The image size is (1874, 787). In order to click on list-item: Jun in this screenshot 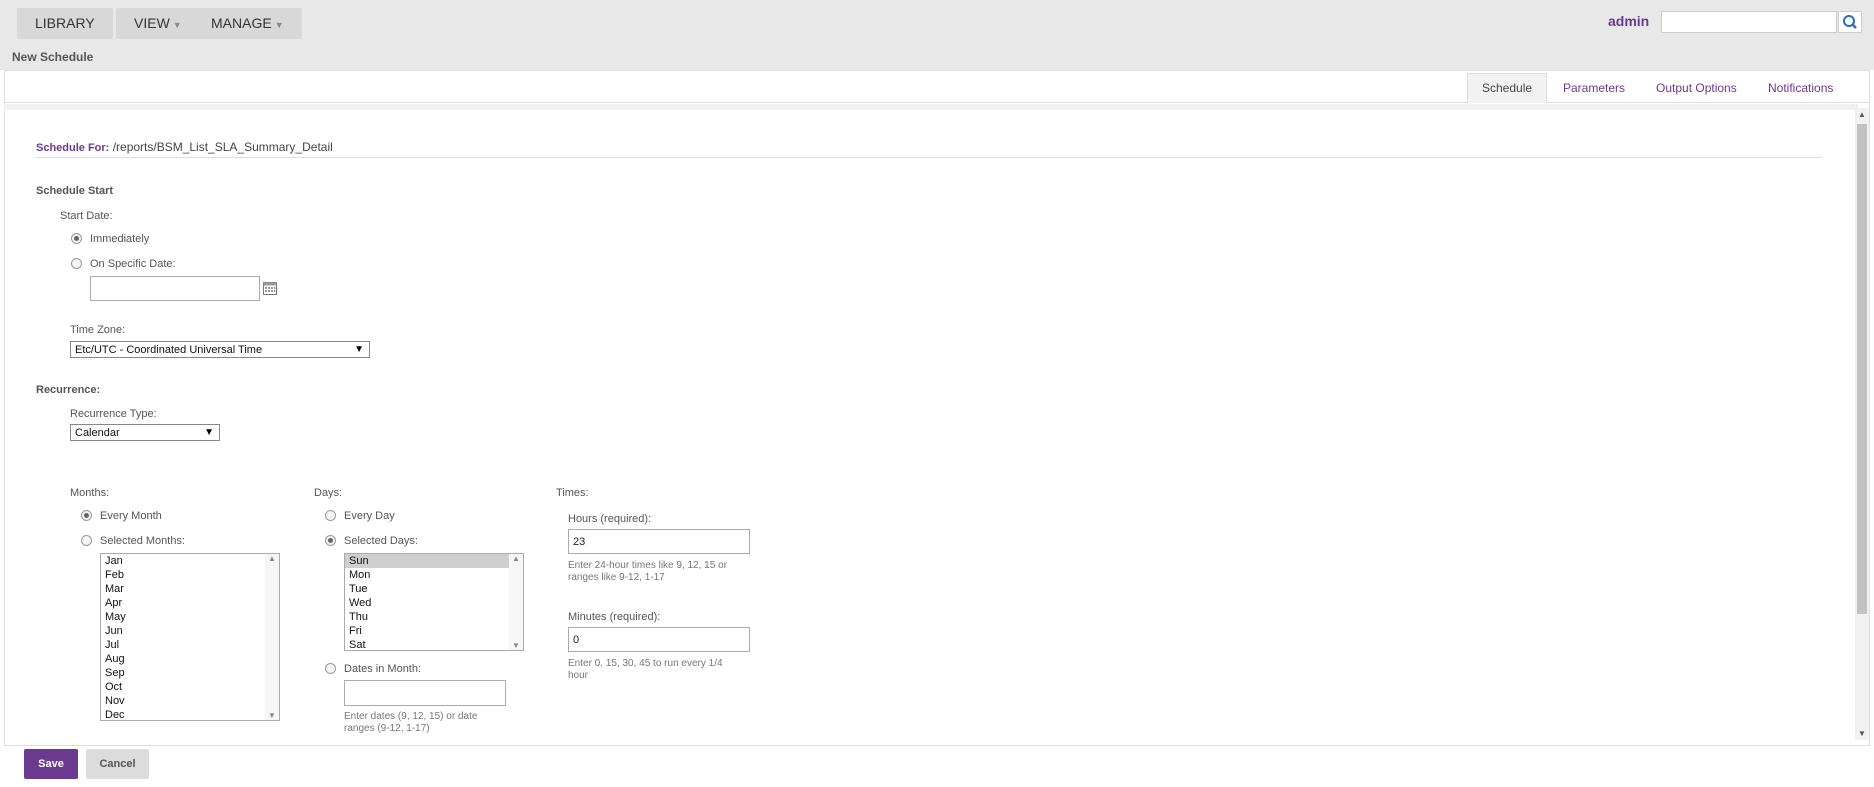, I will do `click(190, 631)`.